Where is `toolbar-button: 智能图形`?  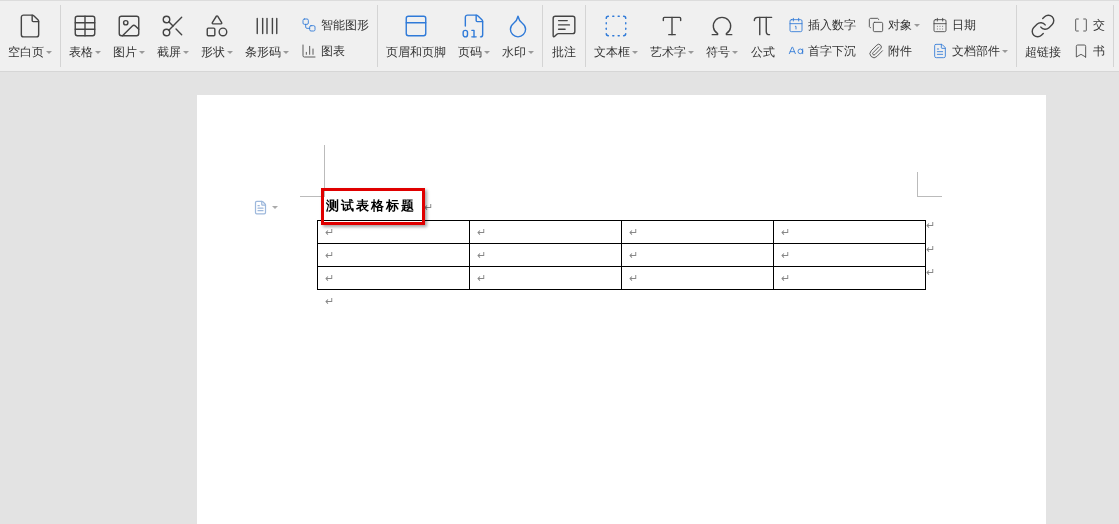
toolbar-button: 智能图形 is located at coordinates (335, 25).